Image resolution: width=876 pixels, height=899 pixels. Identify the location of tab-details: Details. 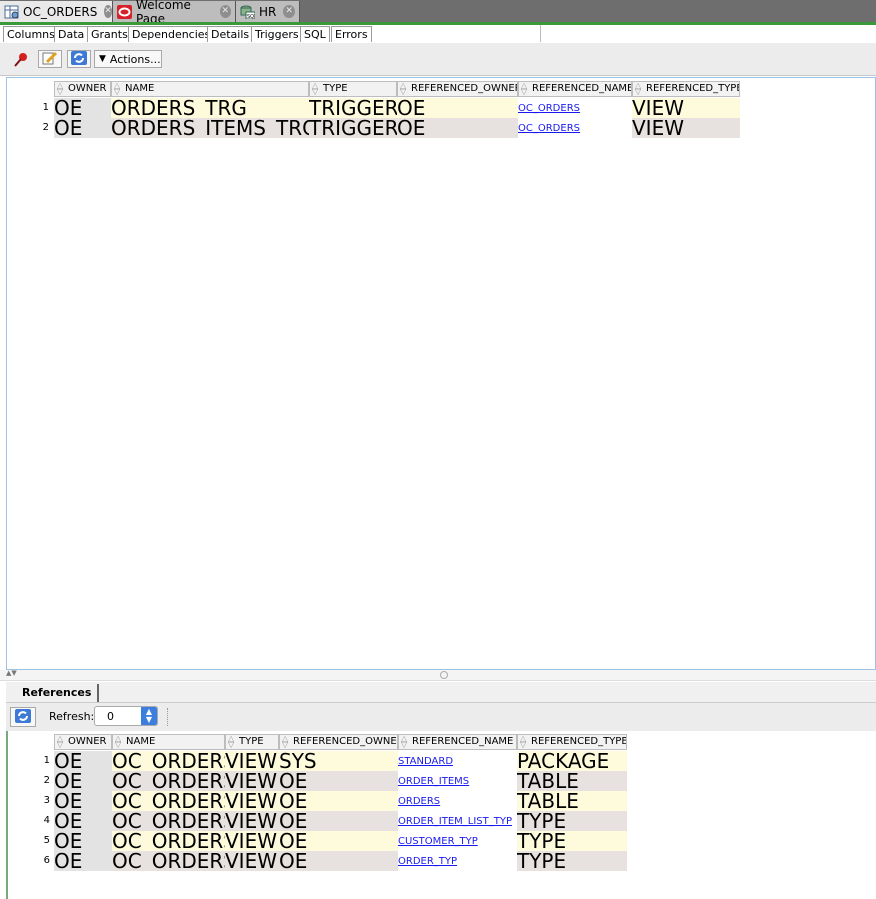
(230, 34).